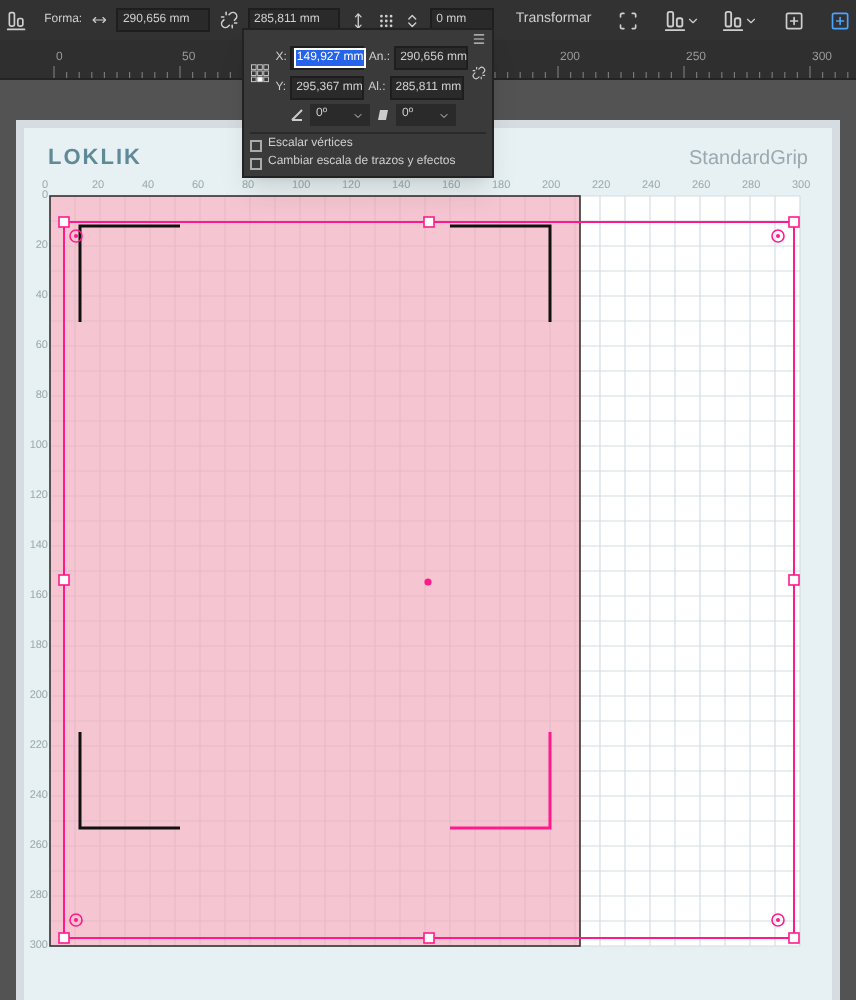 Image resolution: width=856 pixels, height=1000 pixels. Describe the element at coordinates (261, 73) in the screenshot. I see `reference-point-icon` at that location.